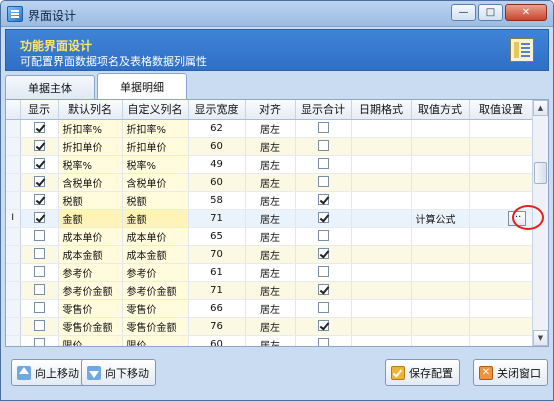 Image resolution: width=554 pixels, height=401 pixels. What do you see at coordinates (39, 110) in the screenshot?
I see `column-header: 显示` at bounding box center [39, 110].